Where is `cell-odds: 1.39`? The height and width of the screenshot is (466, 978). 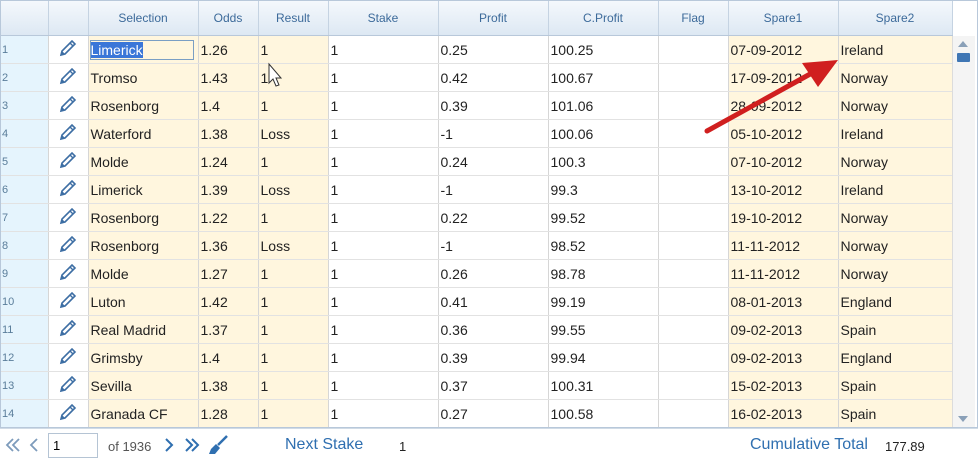 cell-odds: 1.39 is located at coordinates (228, 189).